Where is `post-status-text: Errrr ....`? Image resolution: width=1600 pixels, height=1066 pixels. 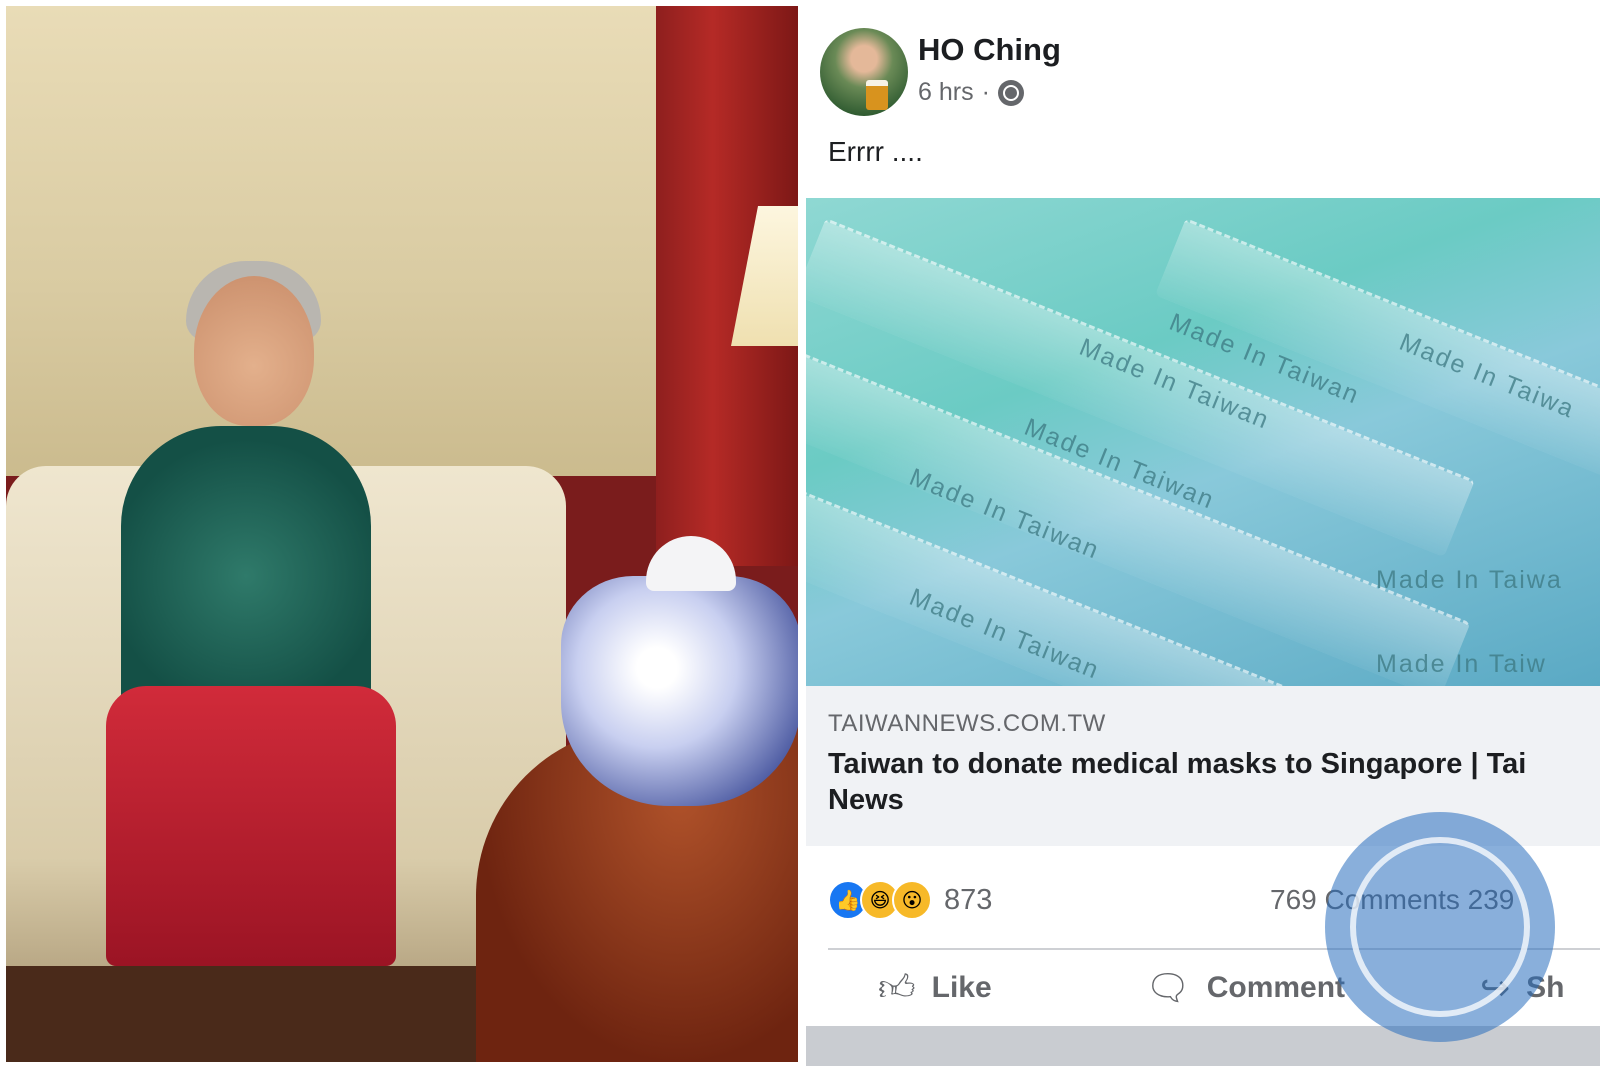
post-status-text: Errrr .... is located at coordinates (875, 151).